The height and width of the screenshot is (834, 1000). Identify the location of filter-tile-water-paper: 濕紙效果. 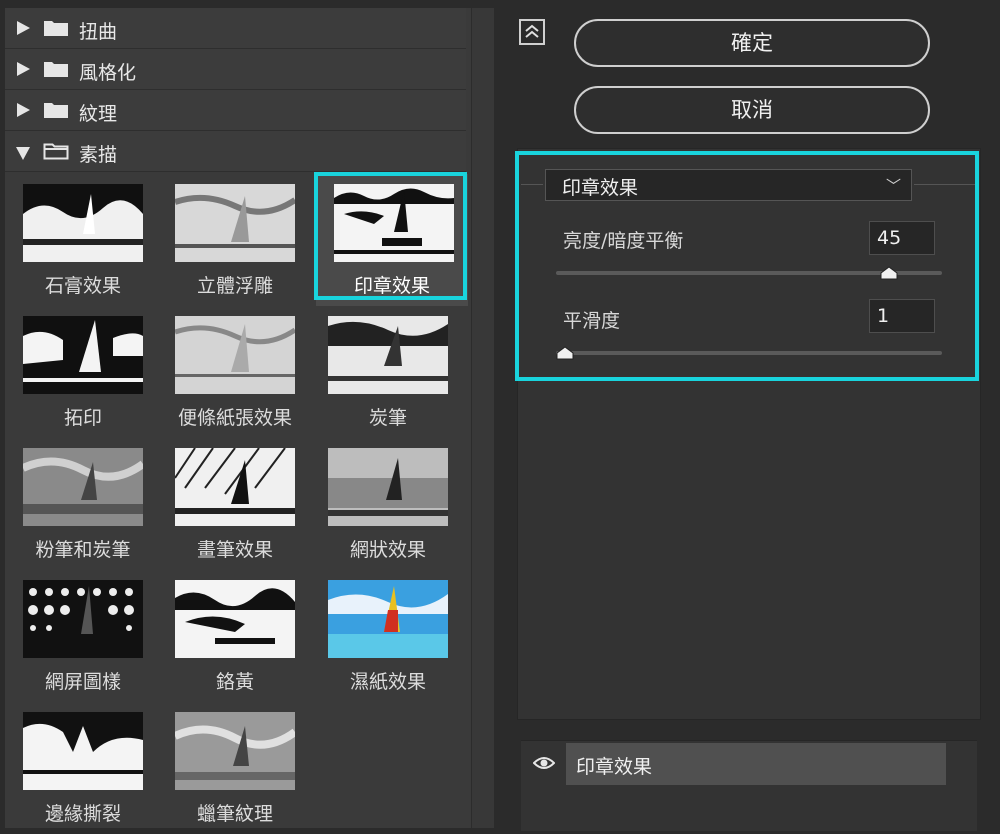
(392, 636).